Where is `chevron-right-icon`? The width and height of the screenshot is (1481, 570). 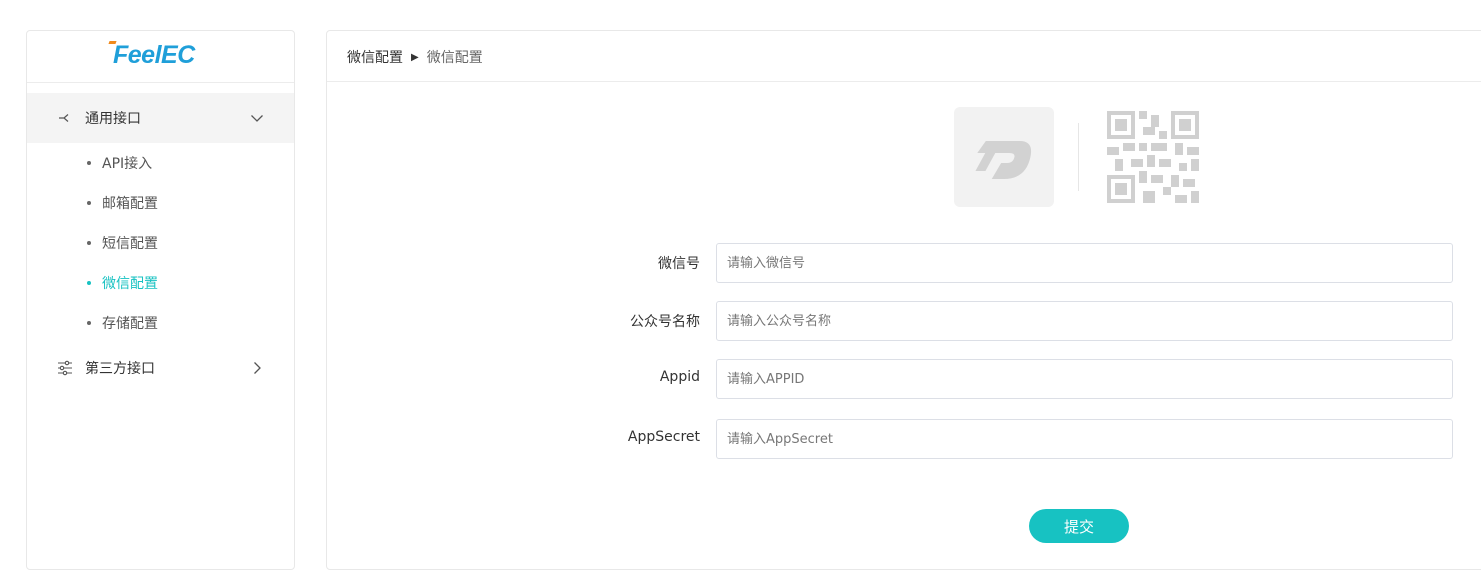
chevron-right-icon is located at coordinates (257, 368).